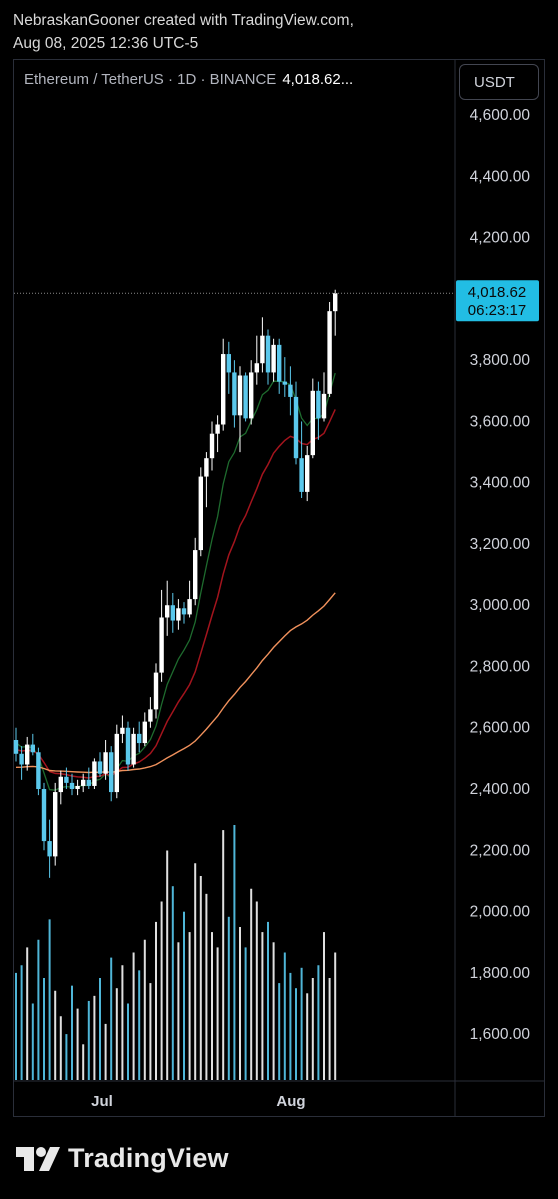 This screenshot has height=1199, width=558. Describe the element at coordinates (500, 483) in the screenshot. I see `y-tick-label: 3,400.00` at that location.